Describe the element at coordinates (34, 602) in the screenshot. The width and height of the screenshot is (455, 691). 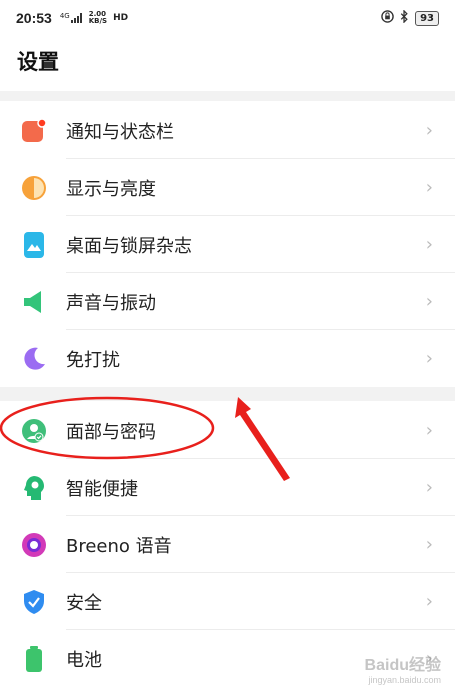
I see `shield-icon` at that location.